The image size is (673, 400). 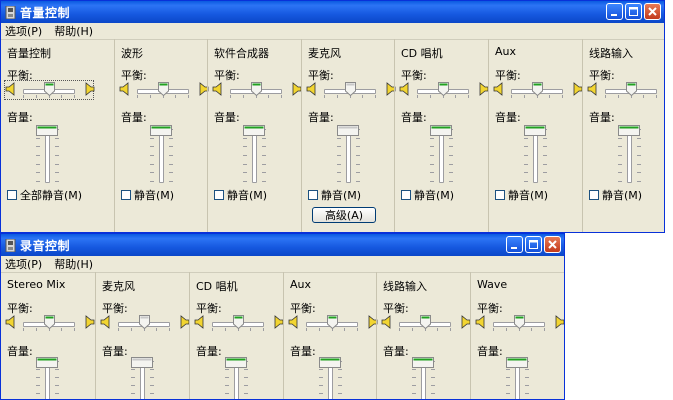 I want to click on speaker-app-icon, so click(x=10, y=12).